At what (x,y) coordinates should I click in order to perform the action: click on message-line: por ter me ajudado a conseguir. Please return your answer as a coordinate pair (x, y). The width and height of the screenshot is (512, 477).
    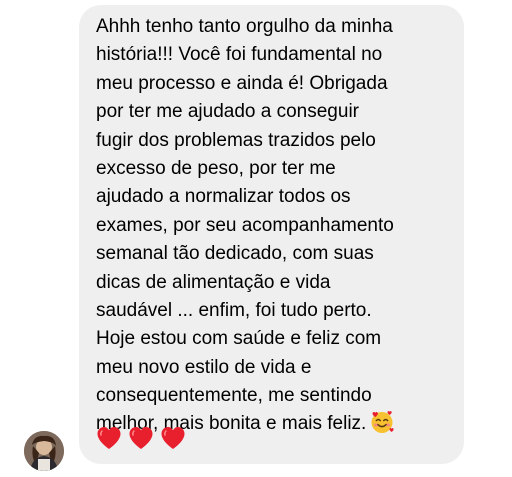
    Looking at the image, I should click on (227, 112).